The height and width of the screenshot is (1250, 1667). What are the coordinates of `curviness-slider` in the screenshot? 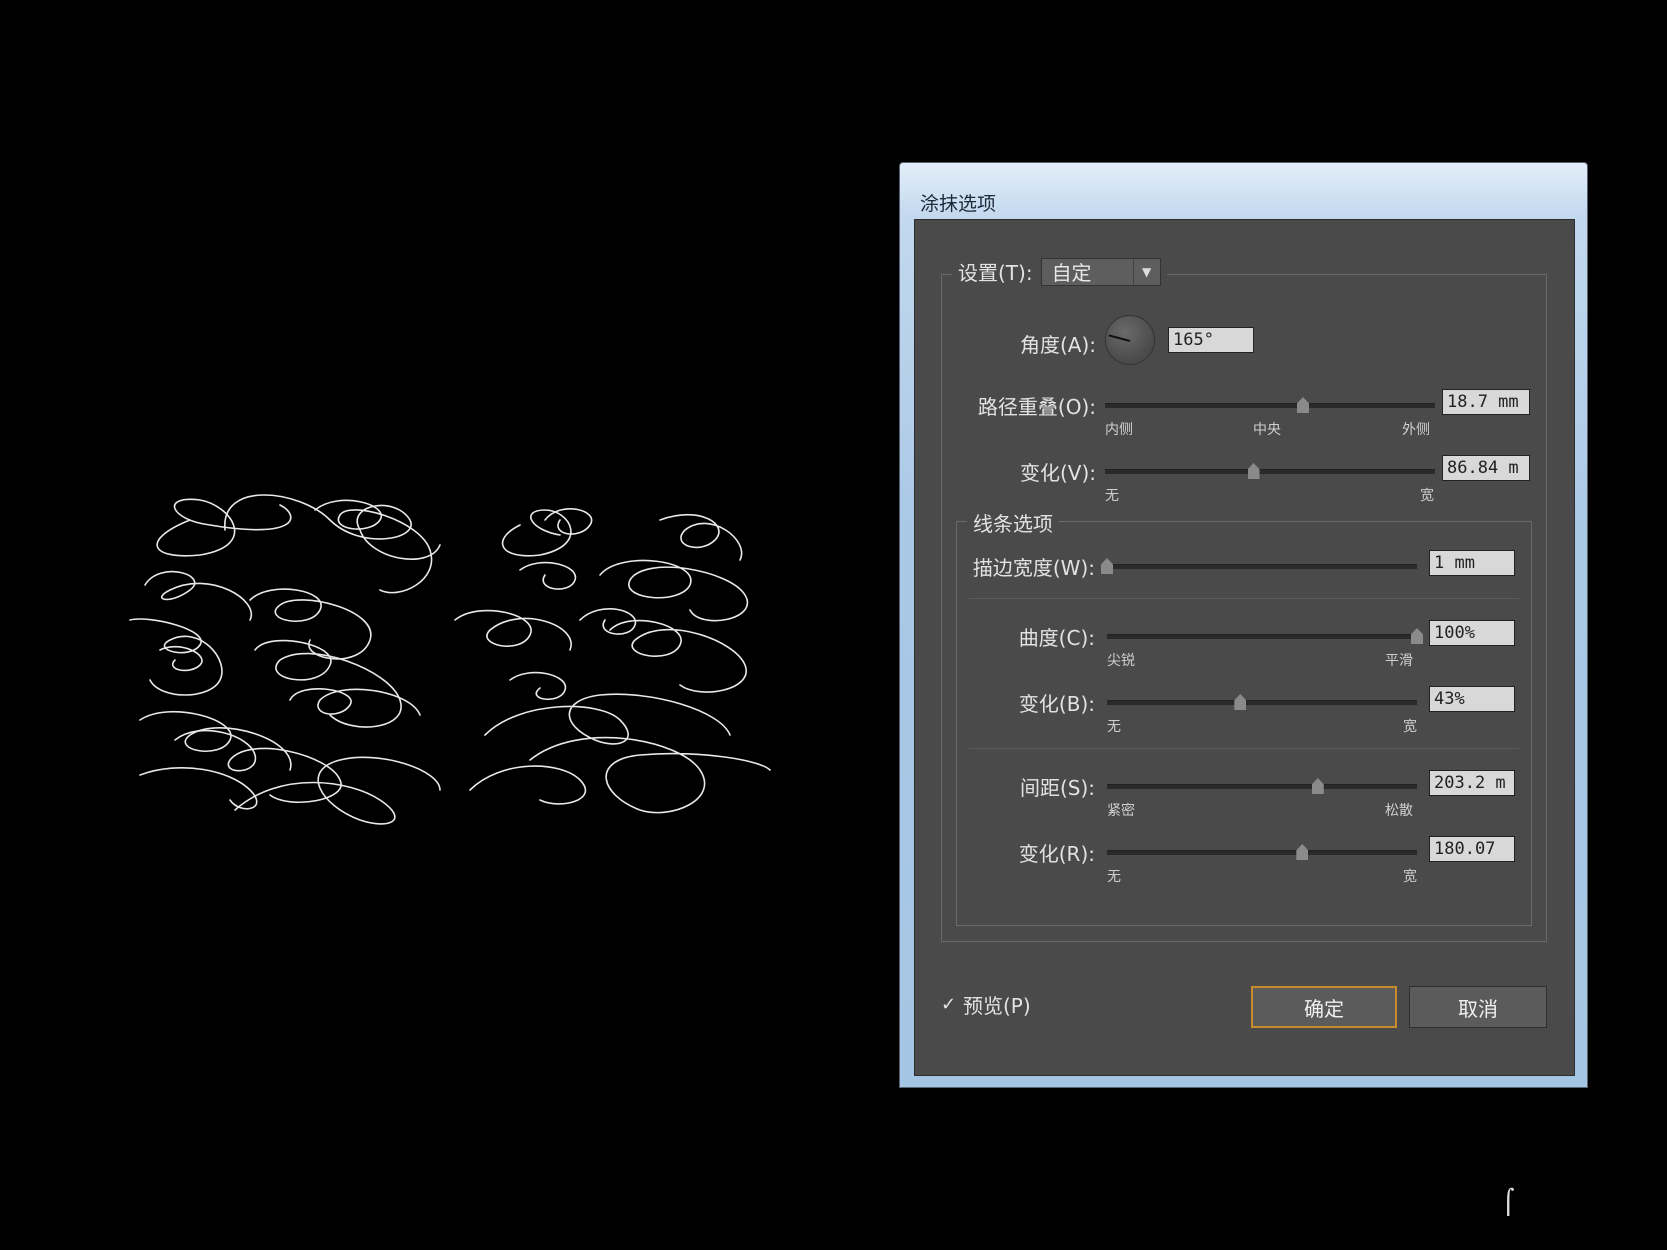 It's located at (1265, 636).